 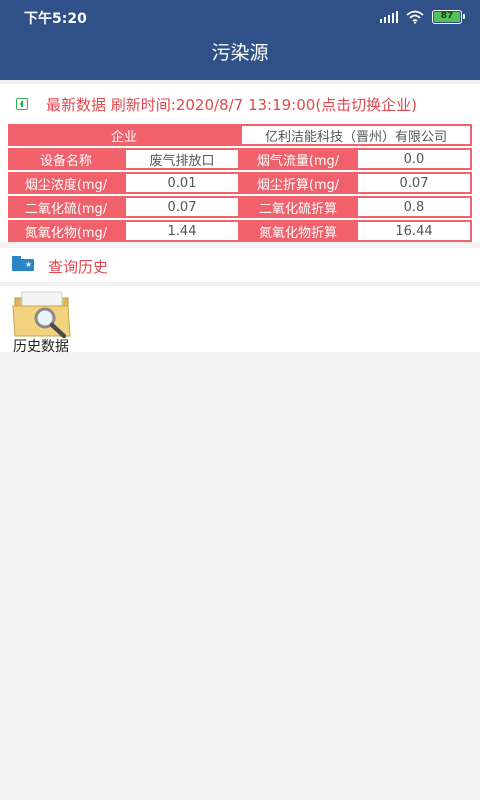 What do you see at coordinates (55, 19) in the screenshot?
I see `status-time: 下午5:20` at bounding box center [55, 19].